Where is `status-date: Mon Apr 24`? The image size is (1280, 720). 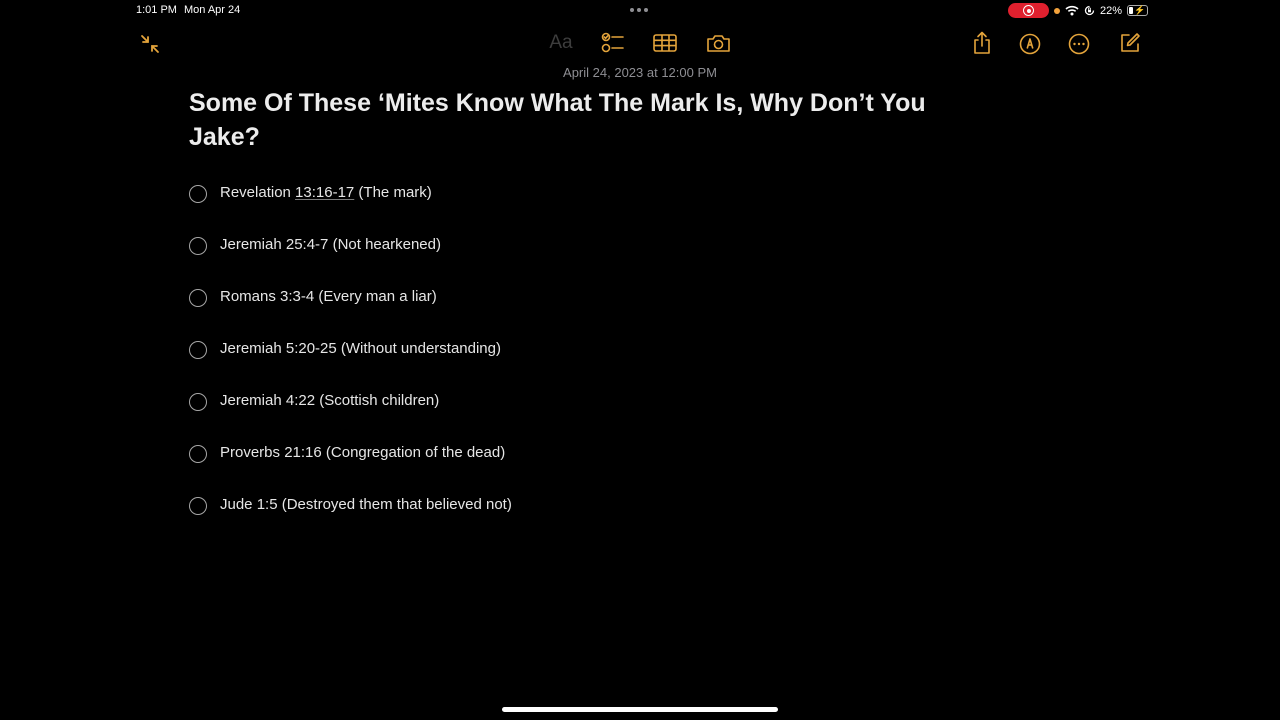 status-date: Mon Apr 24 is located at coordinates (212, 10).